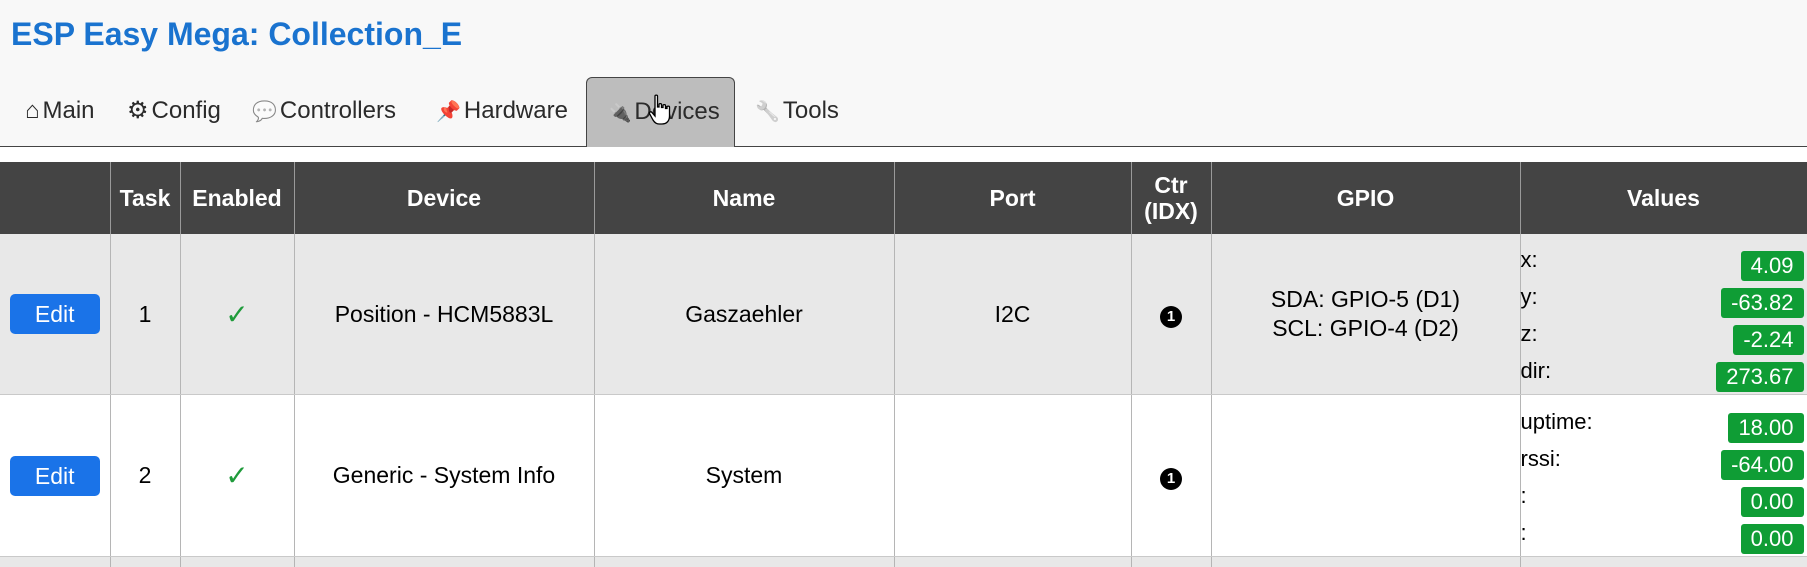 The height and width of the screenshot is (567, 1807). What do you see at coordinates (516, 110) in the screenshot?
I see `tab-label: Hardware` at bounding box center [516, 110].